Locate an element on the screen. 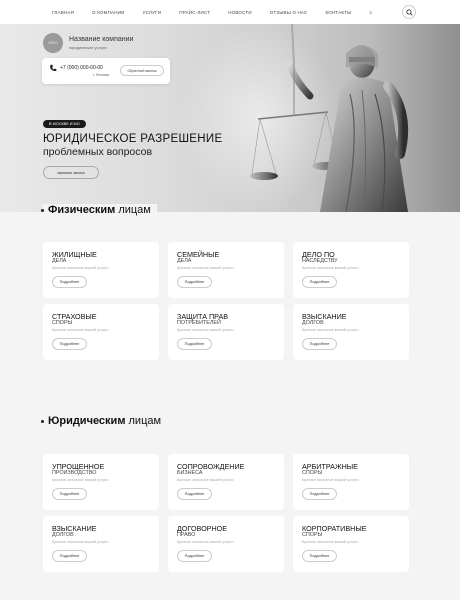 The width and height of the screenshot is (460, 600). card-subtitle: БИЗНЕСА is located at coordinates (190, 473).